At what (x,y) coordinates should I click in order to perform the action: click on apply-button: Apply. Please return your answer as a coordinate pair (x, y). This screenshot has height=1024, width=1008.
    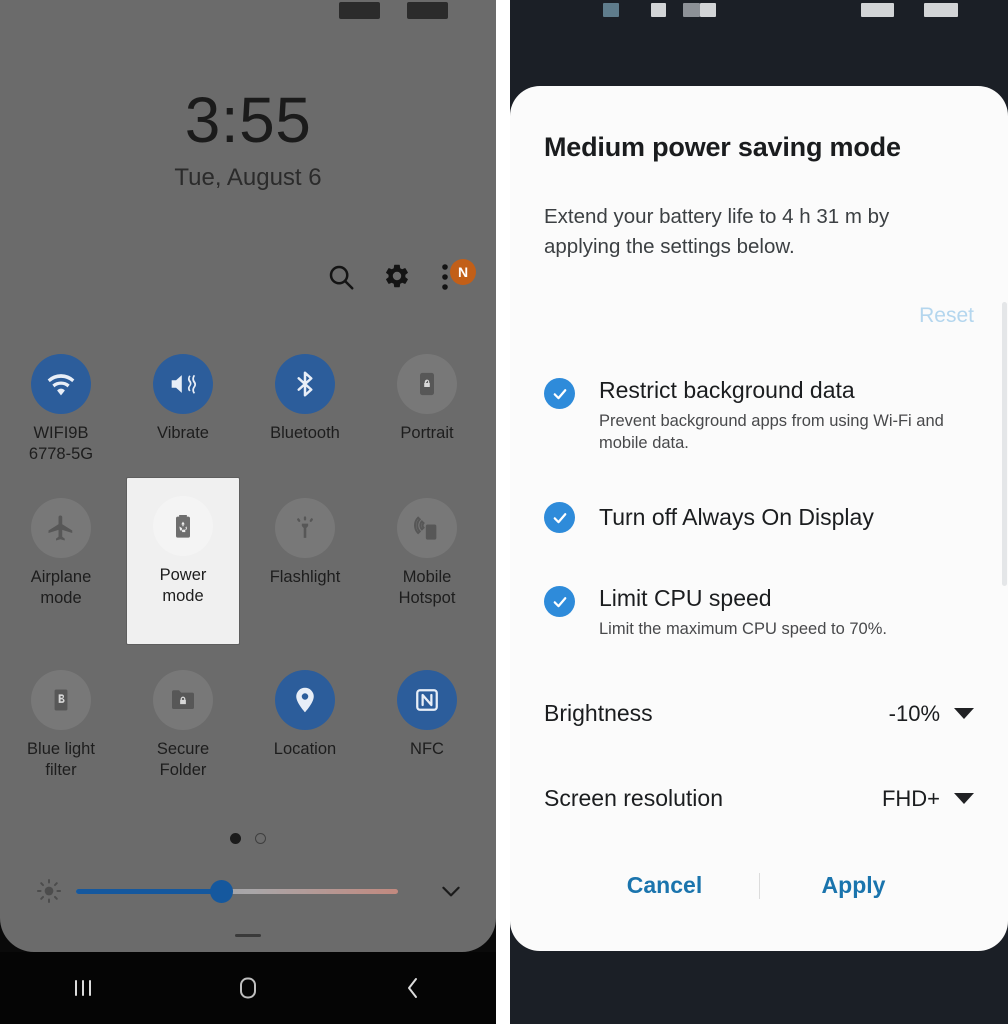
    Looking at the image, I should click on (854, 885).